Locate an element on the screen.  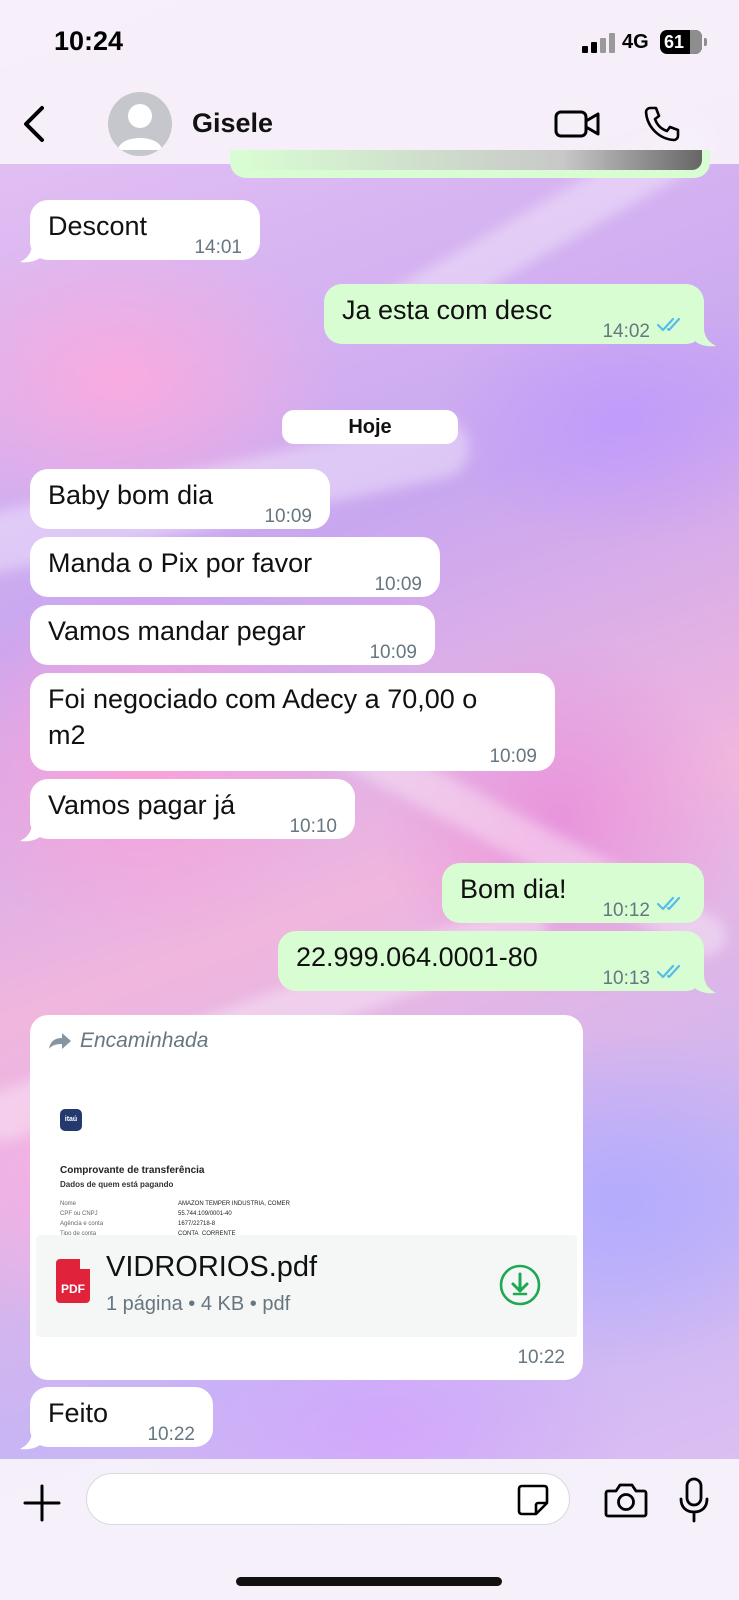
download-button is located at coordinates (520, 1285).